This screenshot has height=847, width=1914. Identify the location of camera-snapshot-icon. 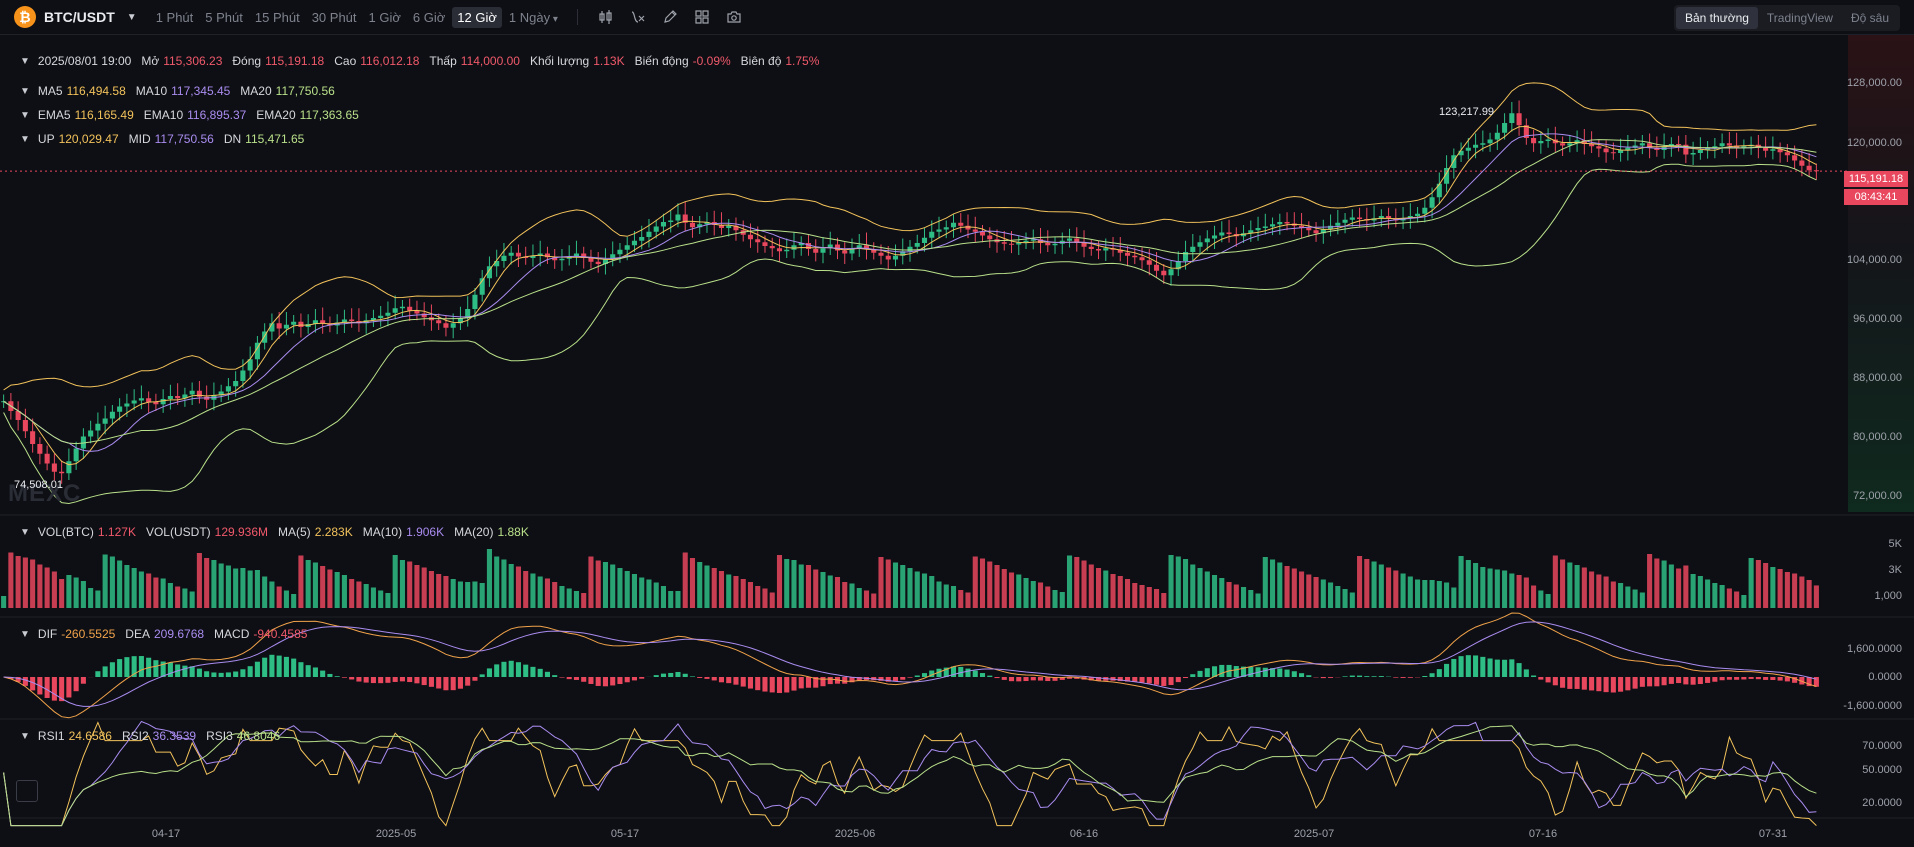
(734, 17).